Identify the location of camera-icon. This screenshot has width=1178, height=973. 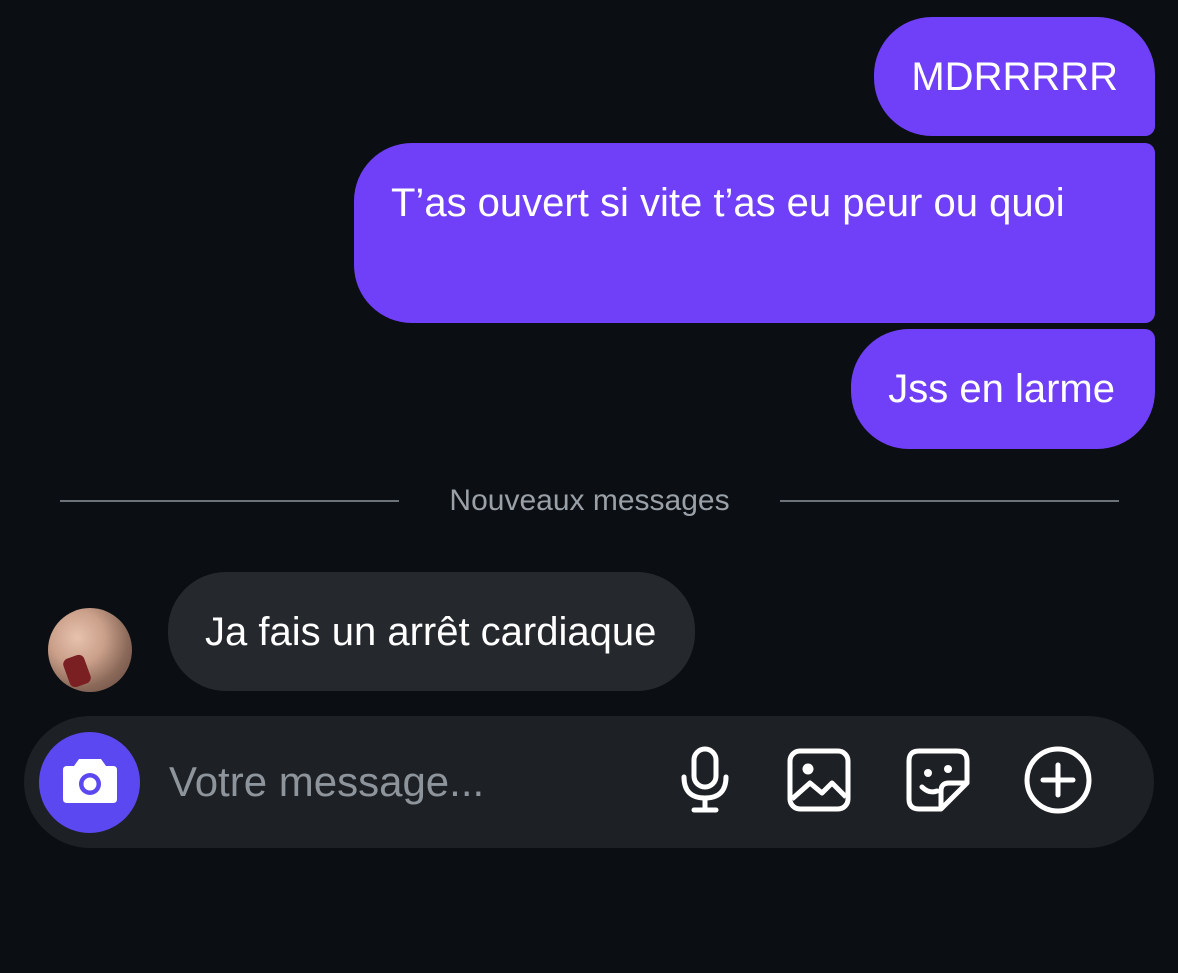
(90, 782).